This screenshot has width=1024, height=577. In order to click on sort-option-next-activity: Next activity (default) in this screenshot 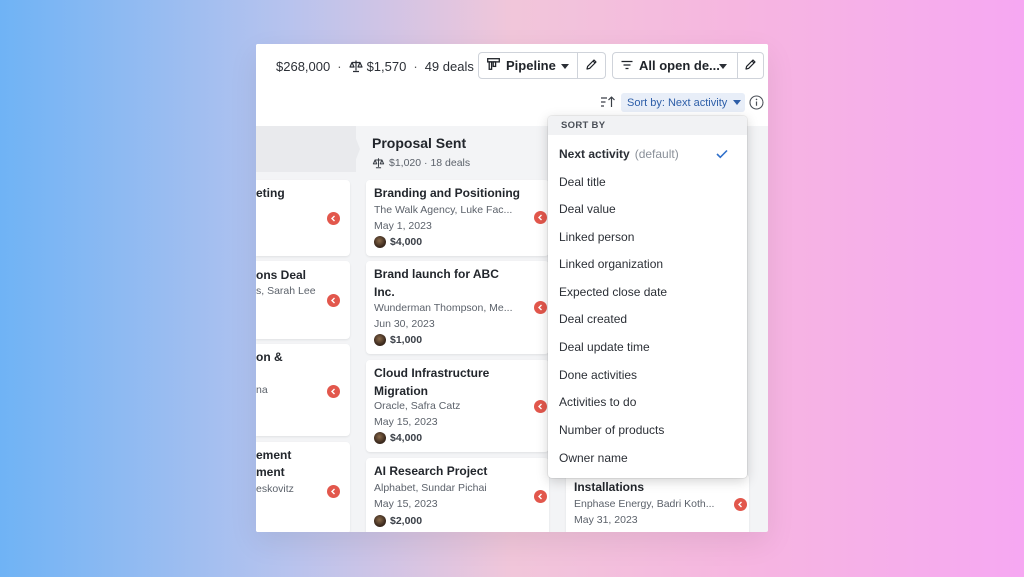, I will do `click(647, 153)`.